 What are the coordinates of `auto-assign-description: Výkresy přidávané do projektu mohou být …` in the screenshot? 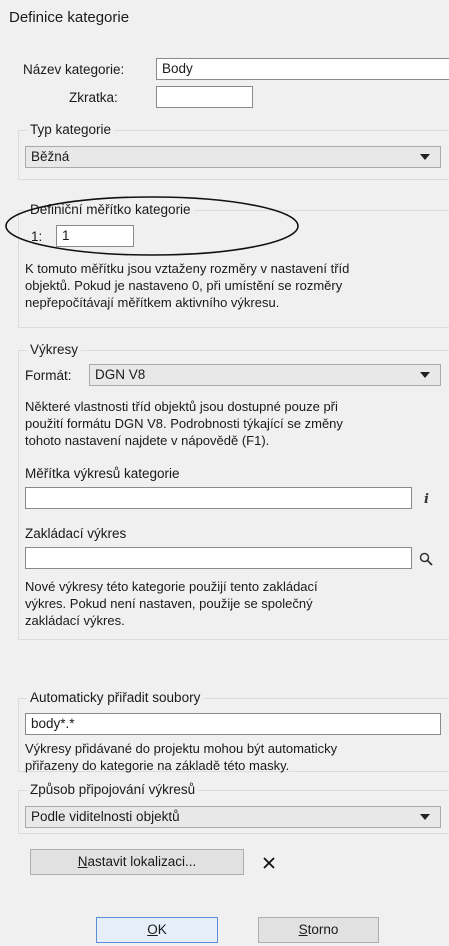 It's located at (181, 757).